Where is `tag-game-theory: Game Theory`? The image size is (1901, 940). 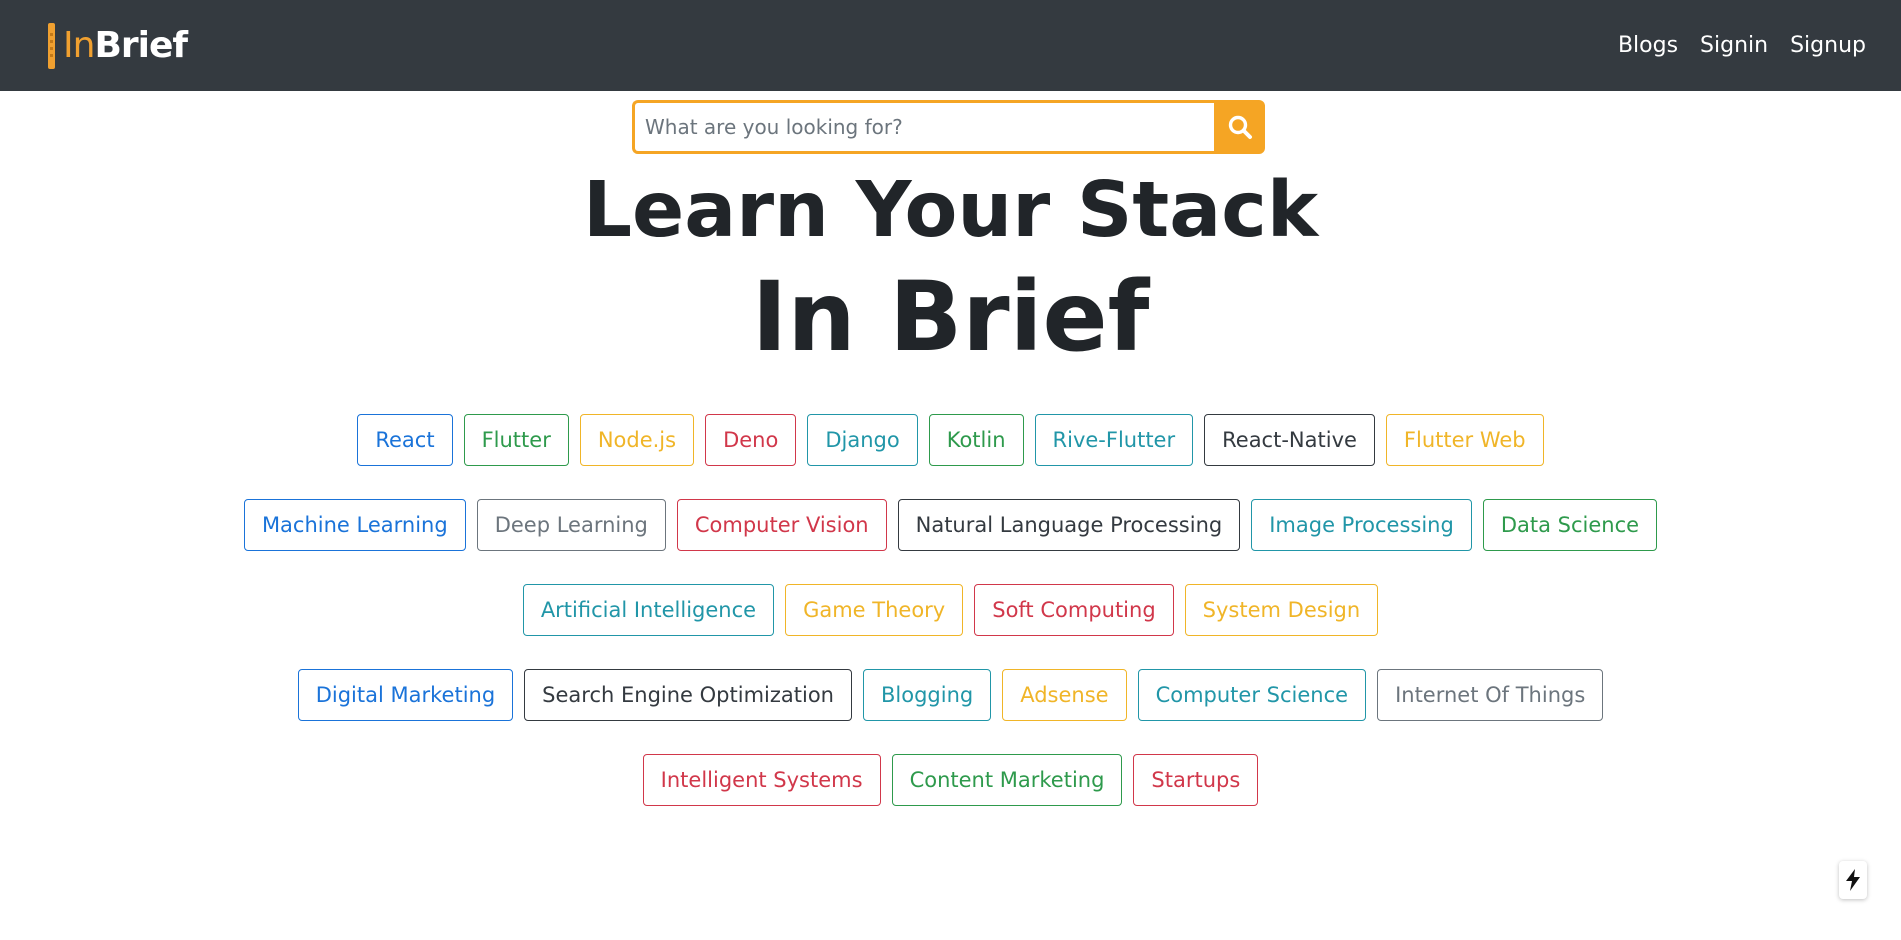
tag-game-theory: Game Theory is located at coordinates (874, 610).